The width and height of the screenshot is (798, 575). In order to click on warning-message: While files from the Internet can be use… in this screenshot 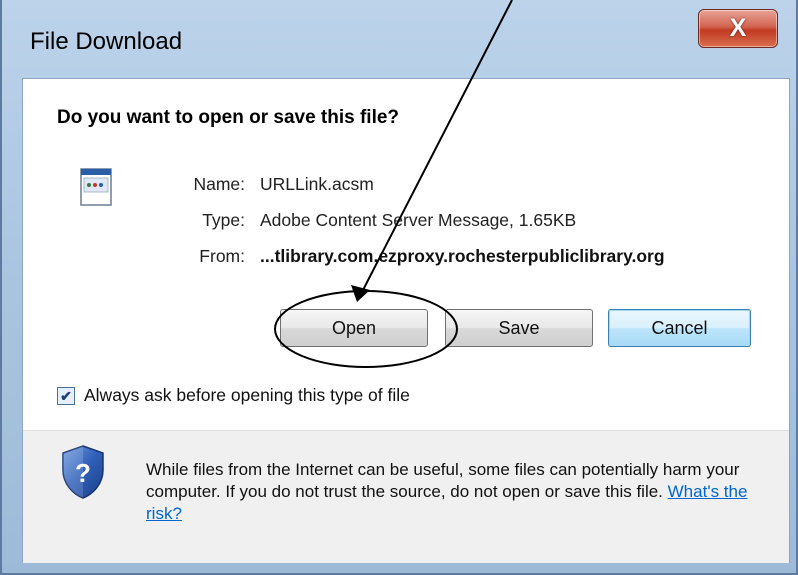, I will do `click(443, 480)`.